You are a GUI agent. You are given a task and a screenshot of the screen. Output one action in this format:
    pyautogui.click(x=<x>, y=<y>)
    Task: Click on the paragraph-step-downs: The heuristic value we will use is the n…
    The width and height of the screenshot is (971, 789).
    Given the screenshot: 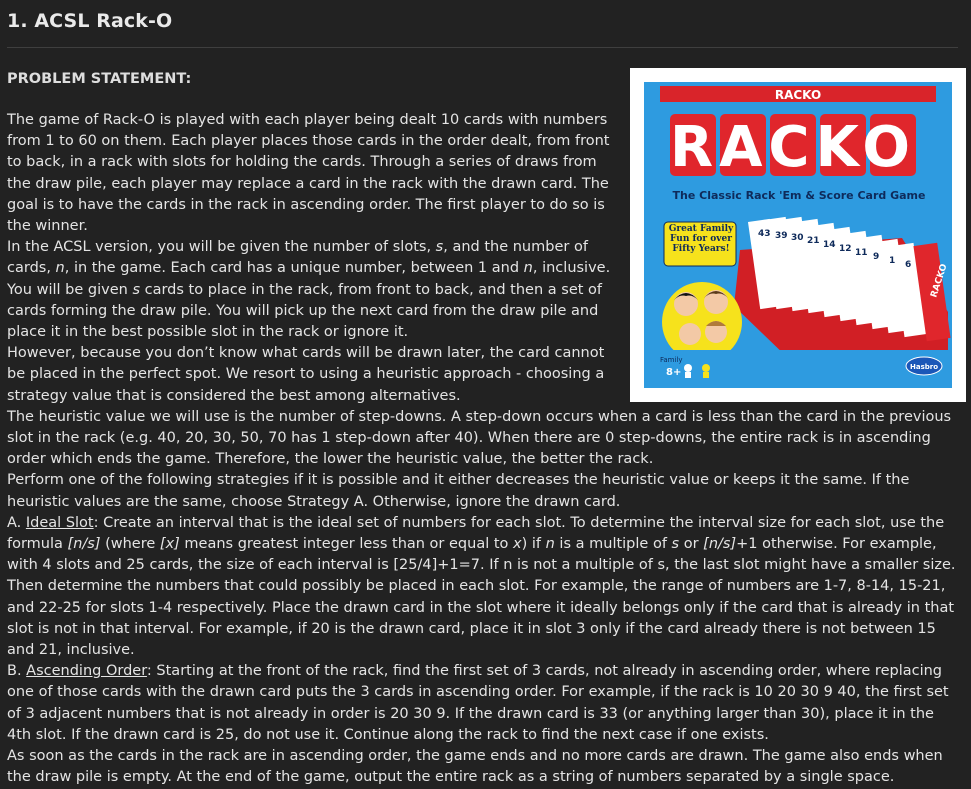 What is the action you would take?
    pyautogui.click(x=479, y=438)
    